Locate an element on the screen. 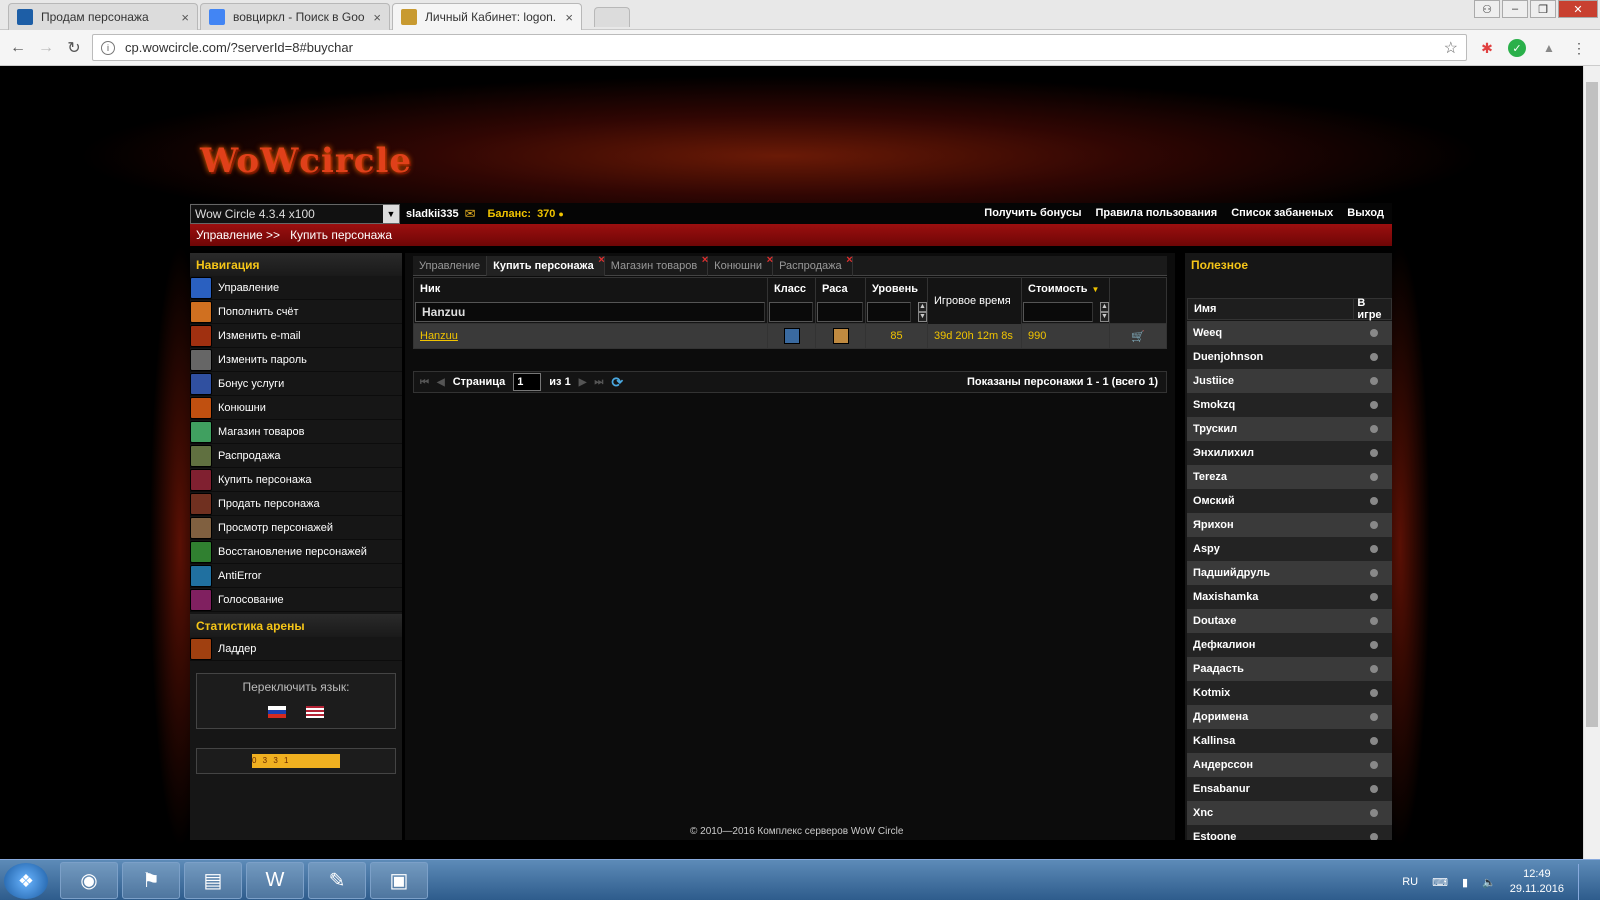  player-row: Дефкалион is located at coordinates (1289, 645).